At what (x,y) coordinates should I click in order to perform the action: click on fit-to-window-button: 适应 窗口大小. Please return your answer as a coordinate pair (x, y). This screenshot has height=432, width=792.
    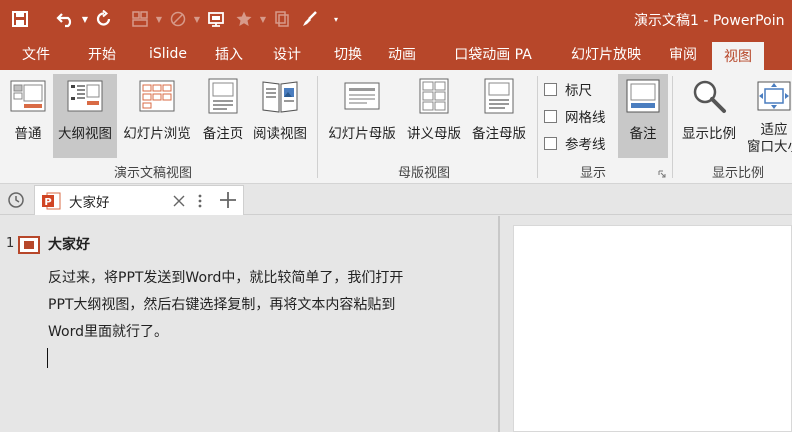
    Looking at the image, I should click on (768, 119).